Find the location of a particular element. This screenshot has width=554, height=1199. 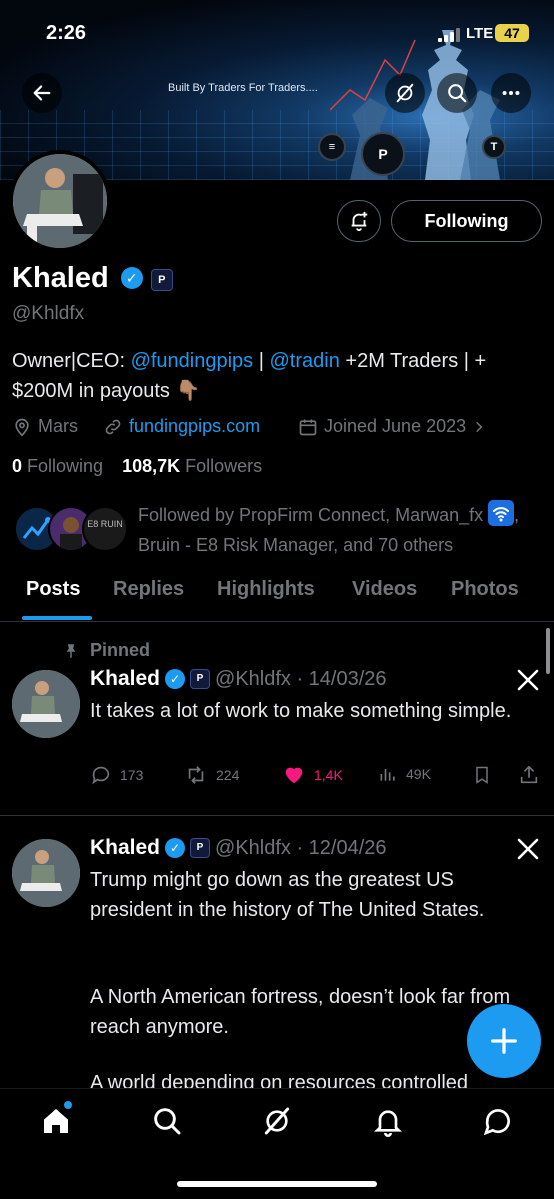

bell-plus-icon is located at coordinates (359, 221).